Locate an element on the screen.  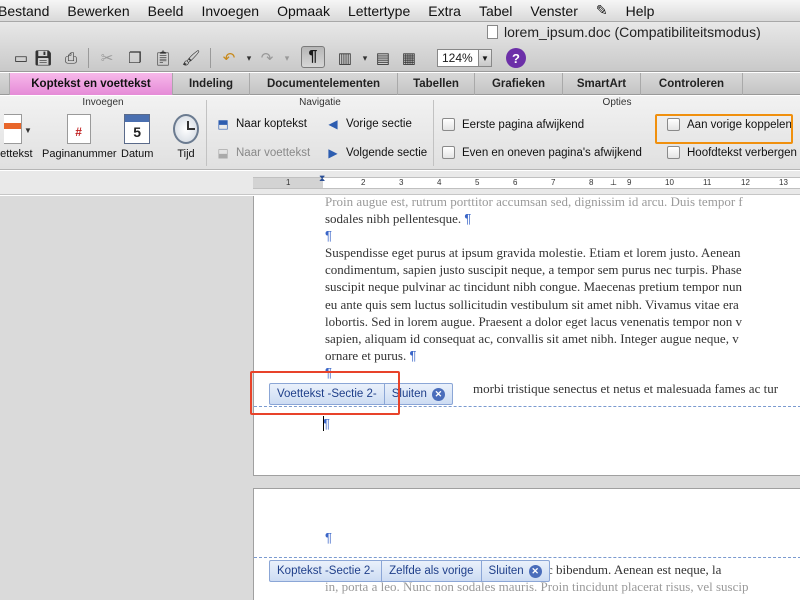
menu-lettertype: Lettertype is located at coordinates (379, 11).